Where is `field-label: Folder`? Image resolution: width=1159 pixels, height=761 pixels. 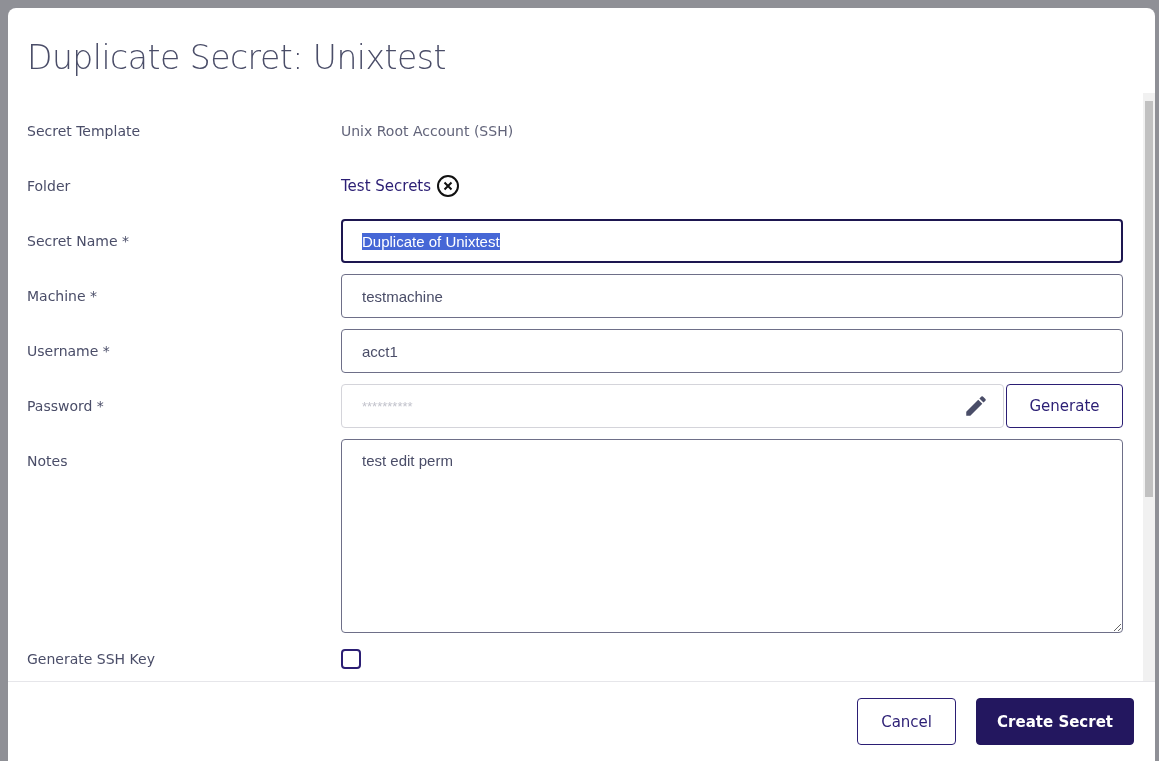
field-label: Folder is located at coordinates (49, 186).